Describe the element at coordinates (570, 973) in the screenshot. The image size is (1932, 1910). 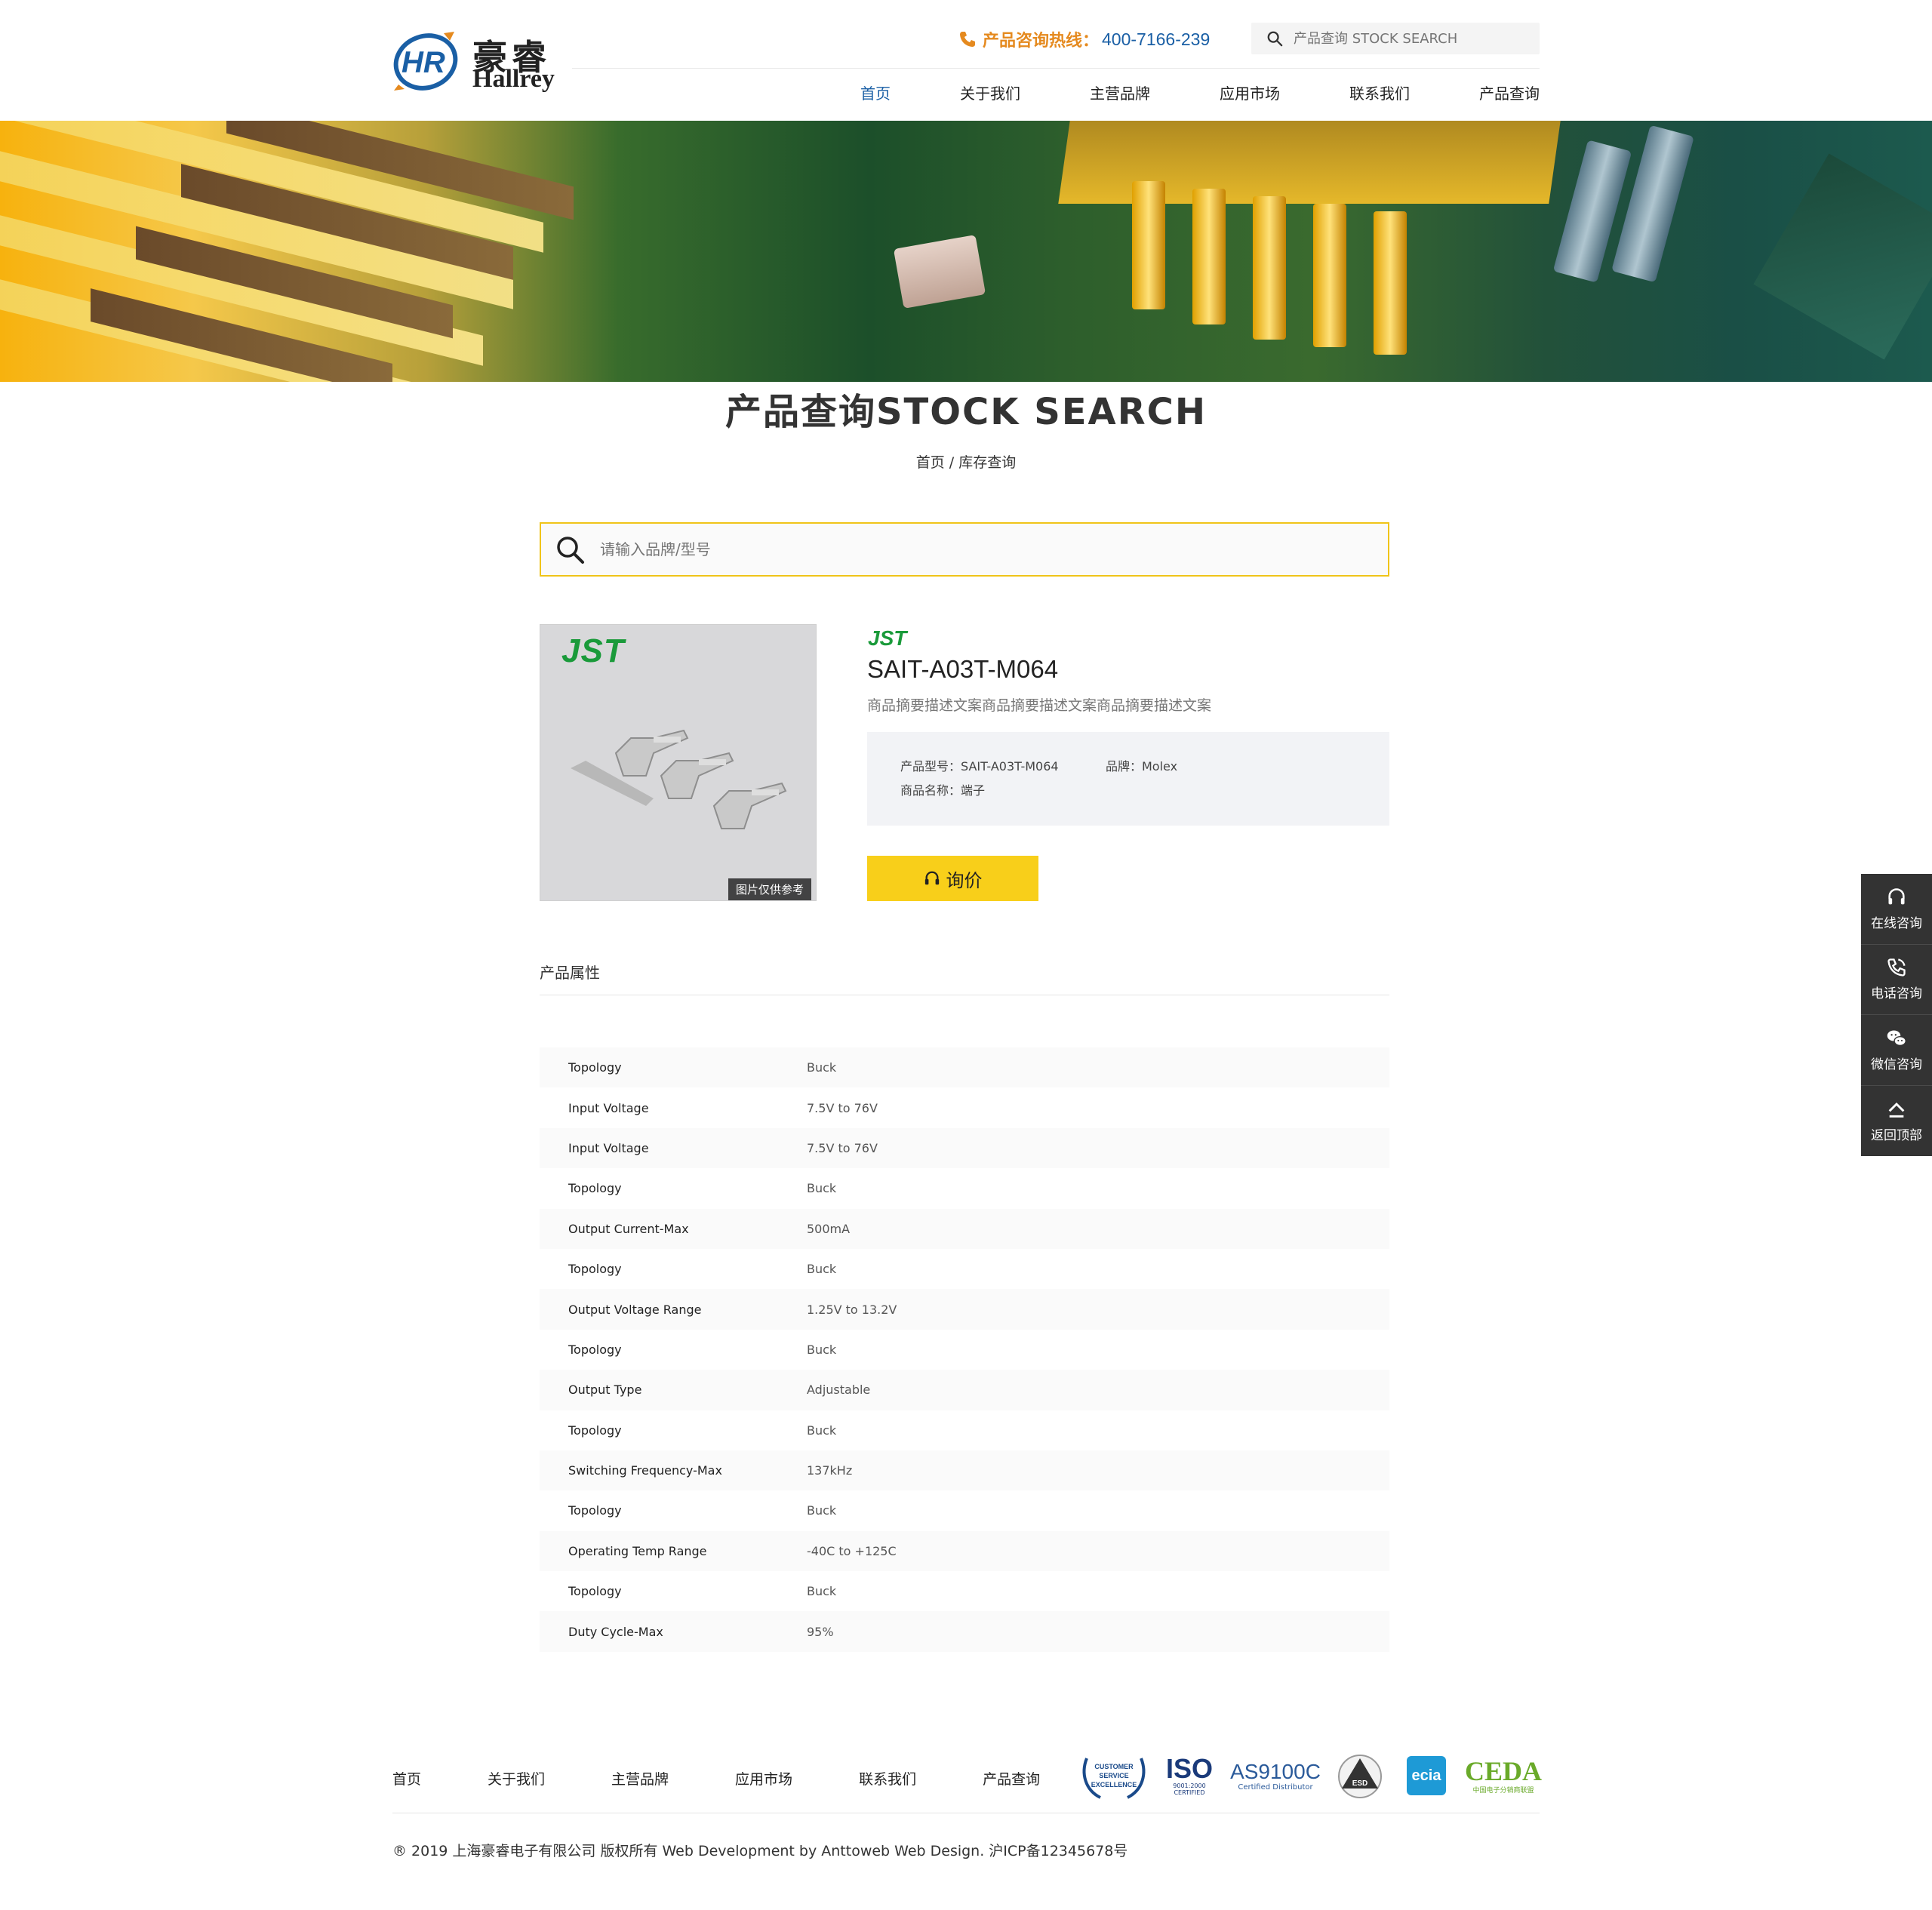
I see `attributes-title: 产品属性` at that location.